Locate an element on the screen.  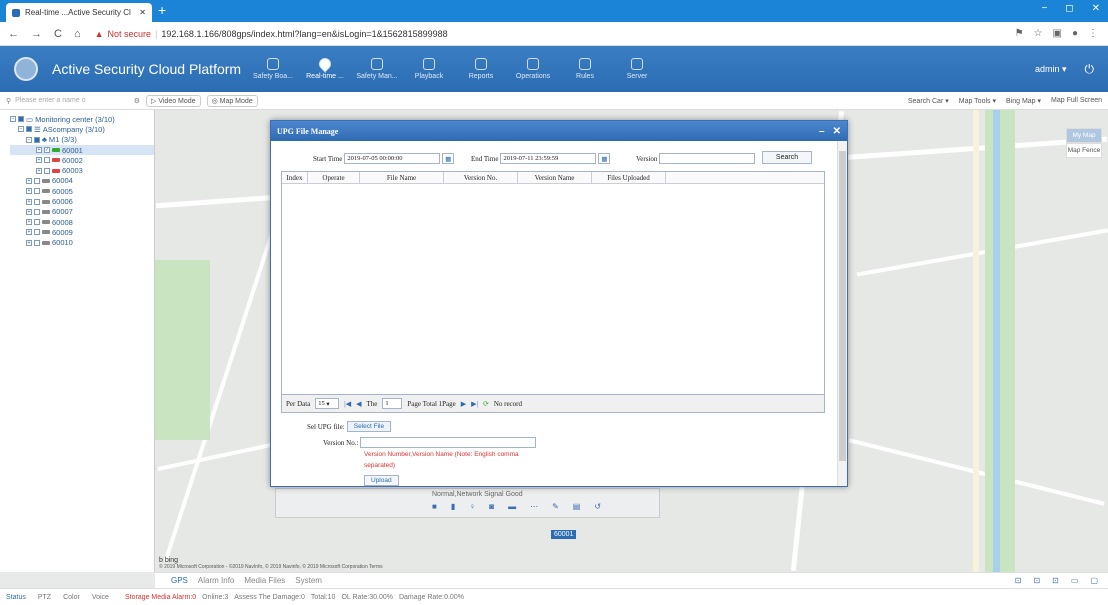
menu-operations: Operations is located at coordinates (533, 69).